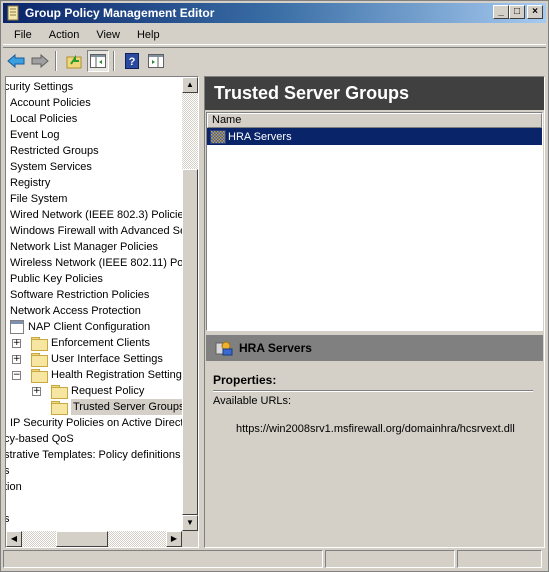  What do you see at coordinates (224, 348) in the screenshot?
I see `server-group-detail-icon` at bounding box center [224, 348].